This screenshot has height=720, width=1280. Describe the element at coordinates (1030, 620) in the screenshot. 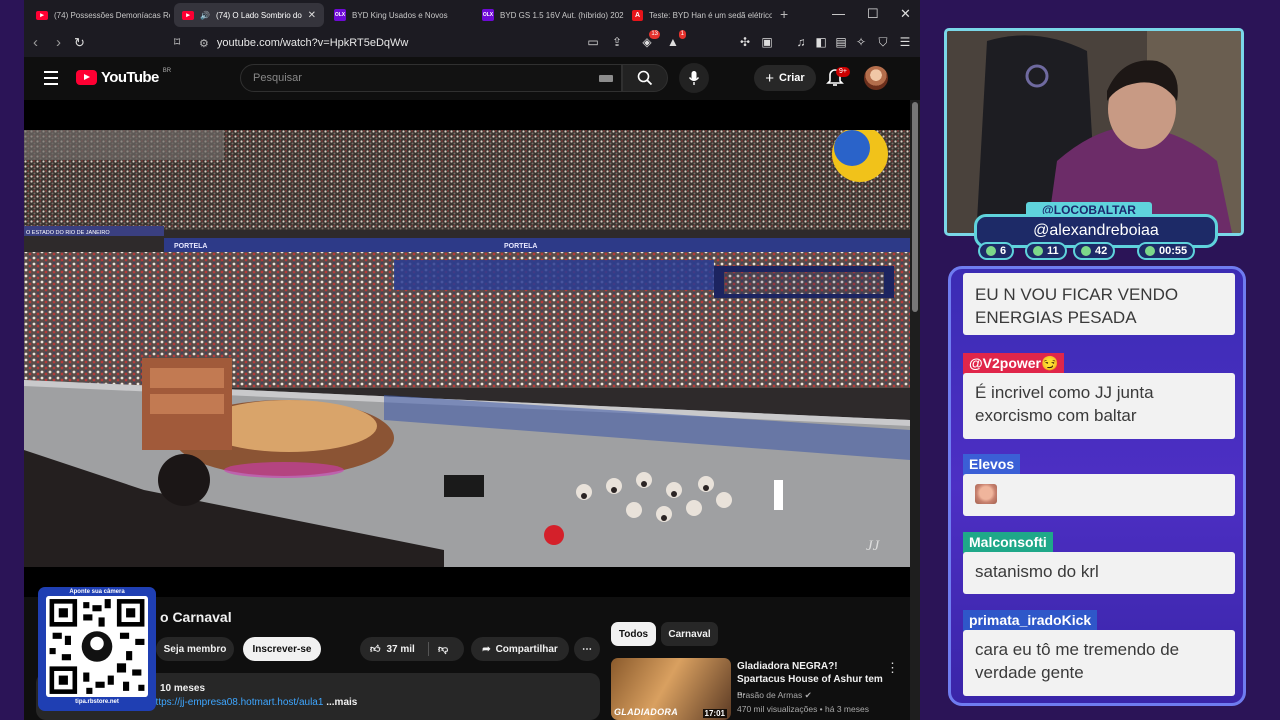

I see `chat-username: primata_iradoKick` at that location.